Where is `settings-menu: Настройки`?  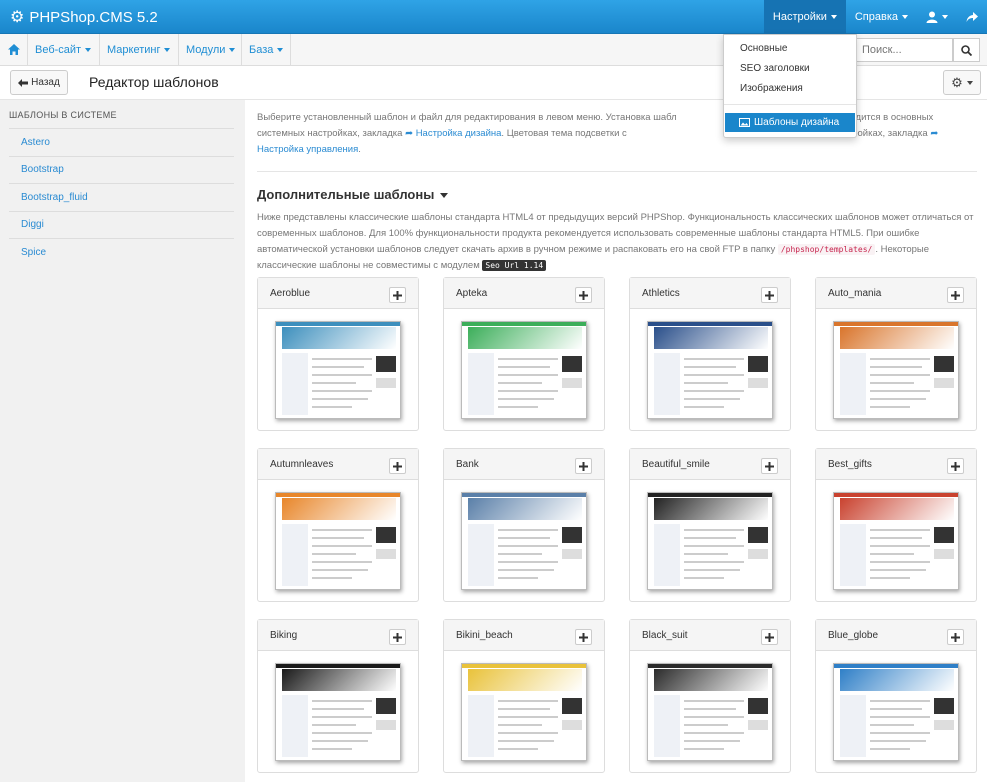 settings-menu: Настройки is located at coordinates (804, 17).